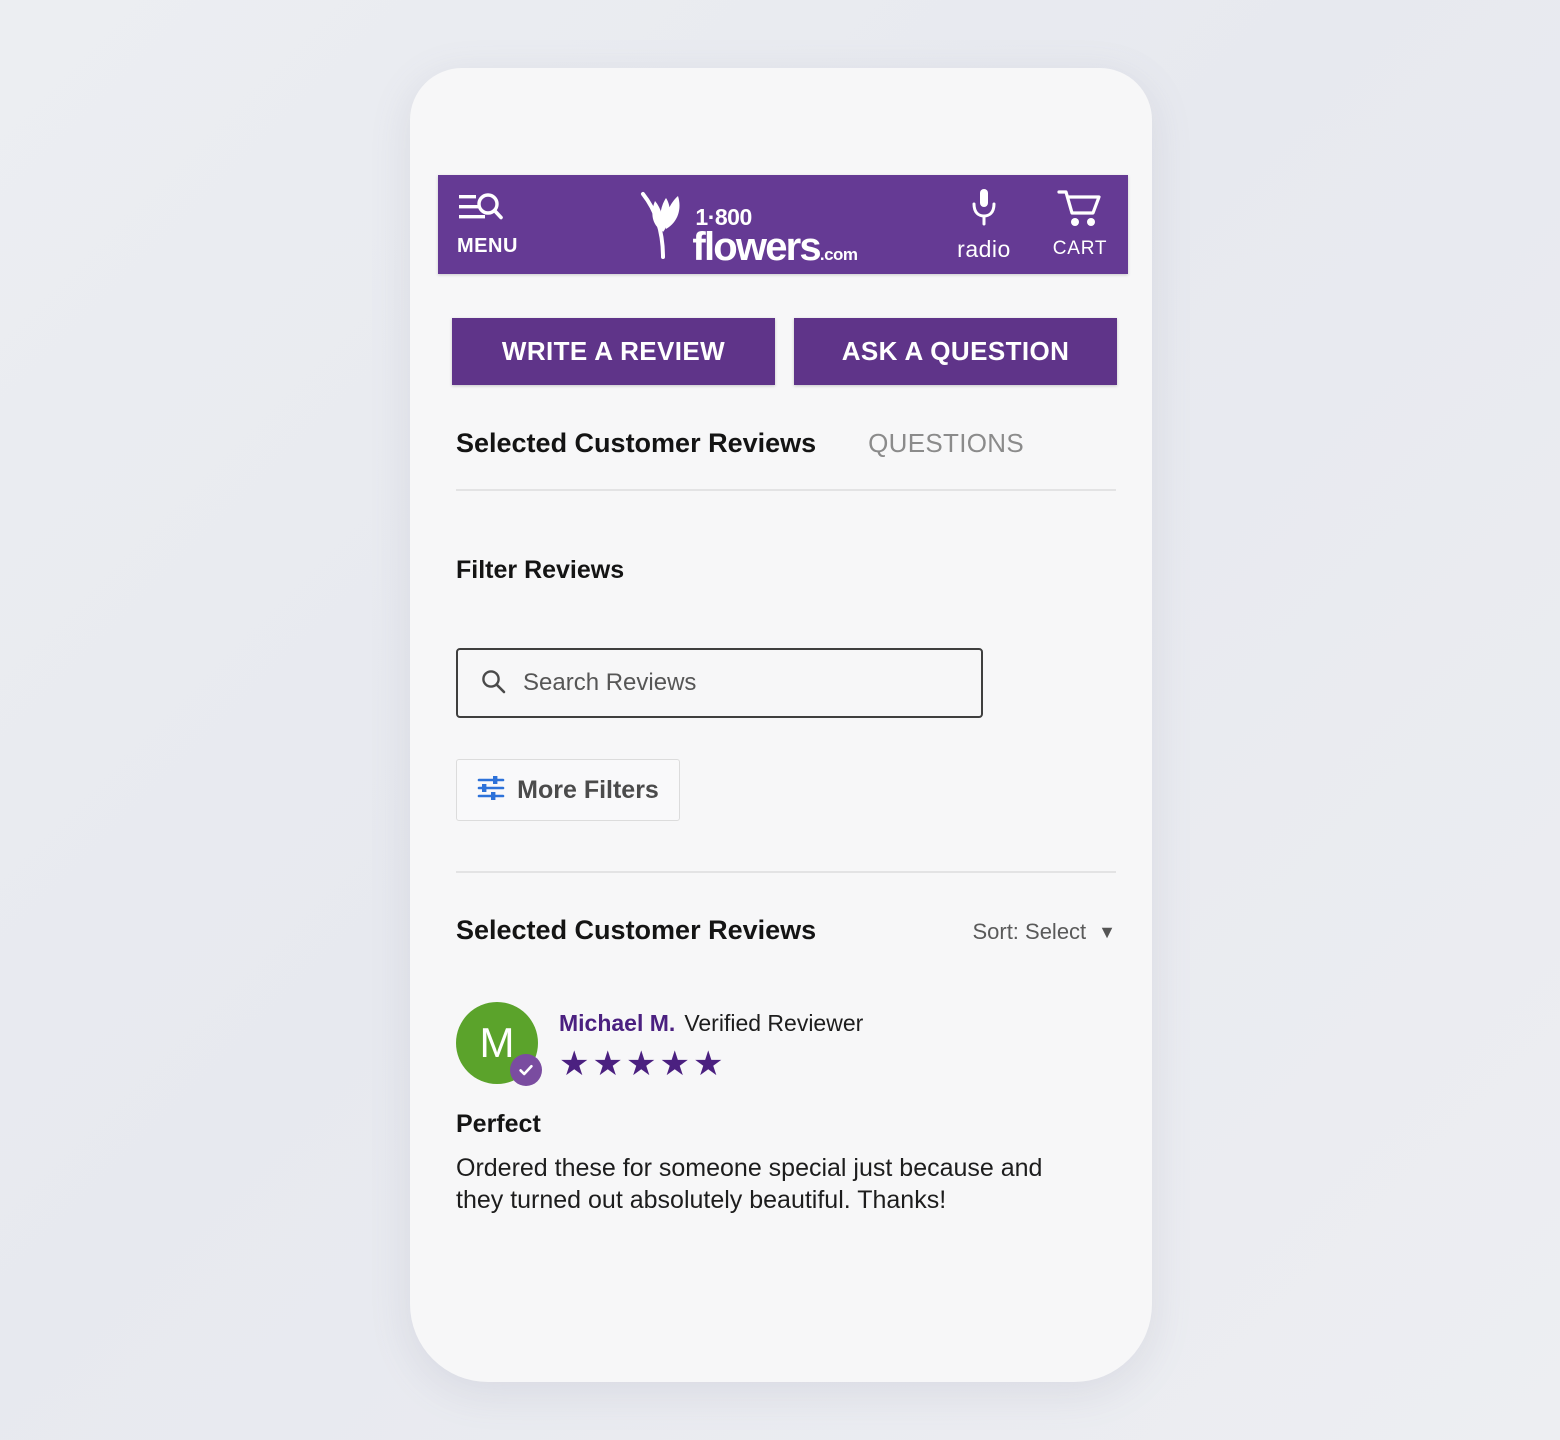 The image size is (1560, 1440). Describe the element at coordinates (540, 570) in the screenshot. I see `filter-reviews-heading: Filter Reviews` at that location.